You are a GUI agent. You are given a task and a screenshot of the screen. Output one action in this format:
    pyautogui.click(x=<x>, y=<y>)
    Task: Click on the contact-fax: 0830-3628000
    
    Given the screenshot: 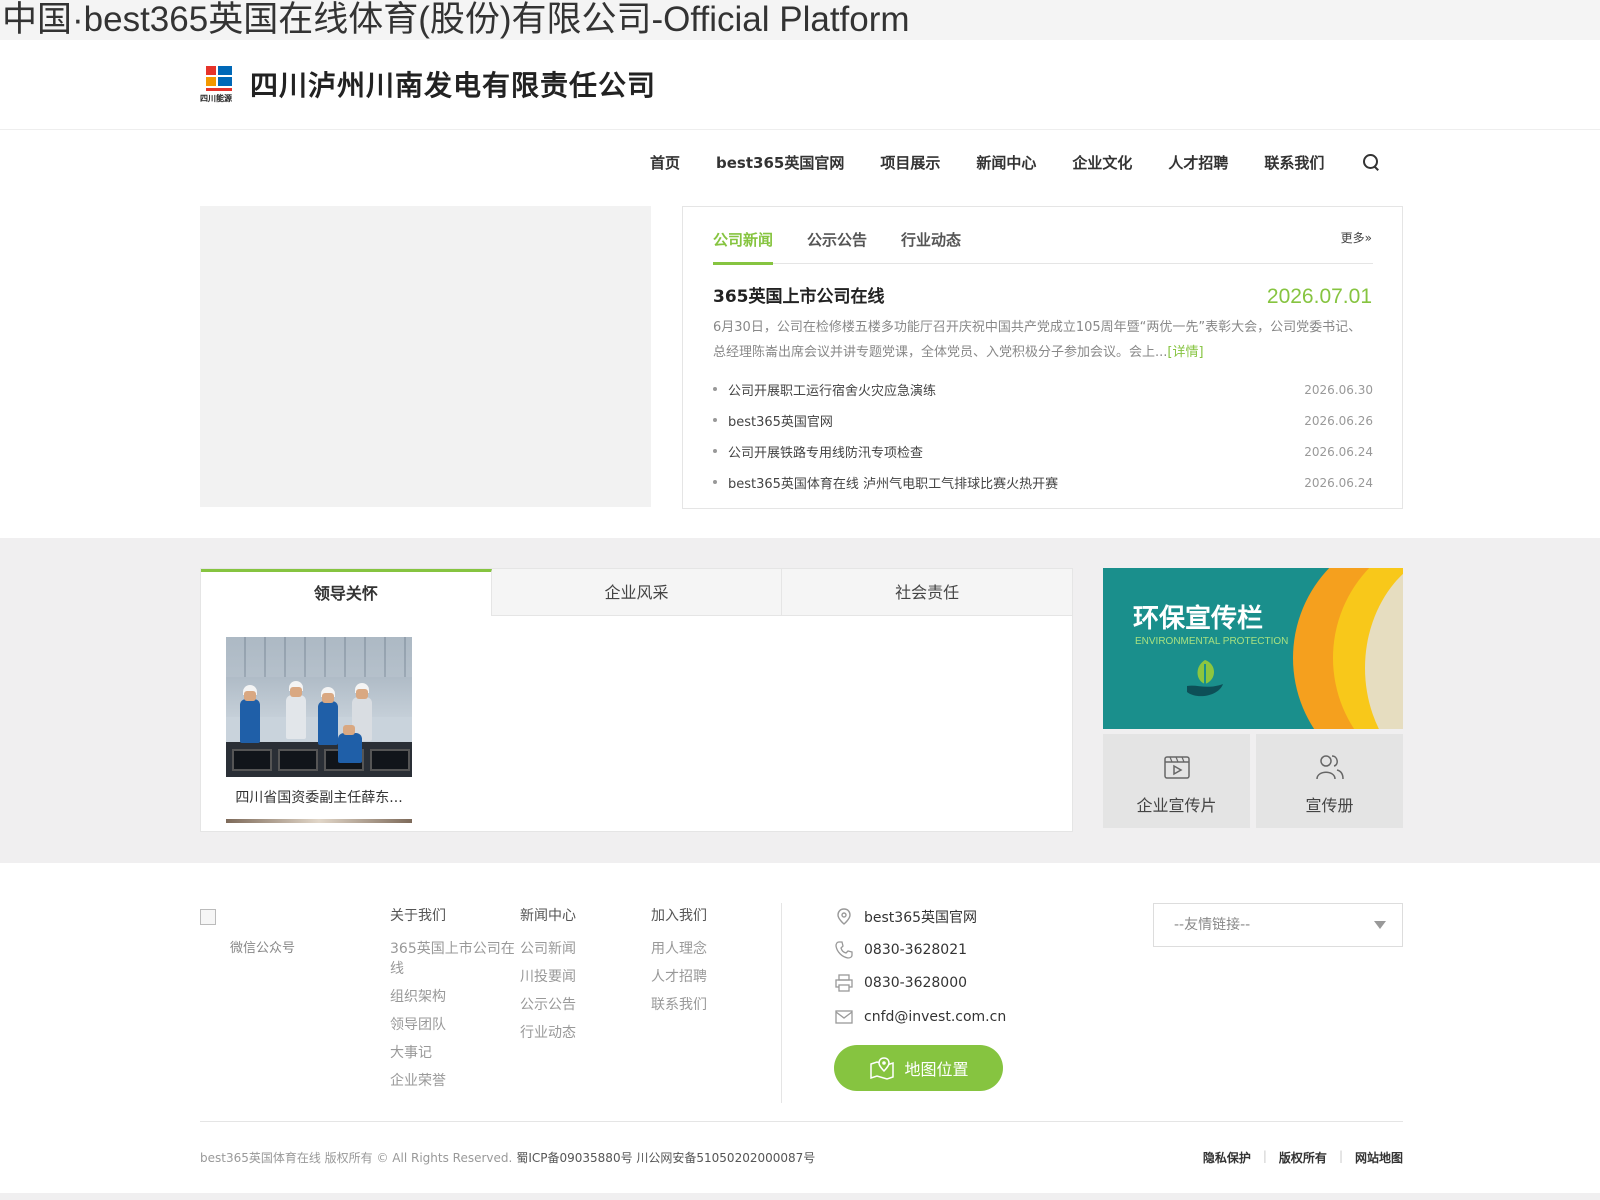 What is the action you would take?
    pyautogui.click(x=964, y=982)
    